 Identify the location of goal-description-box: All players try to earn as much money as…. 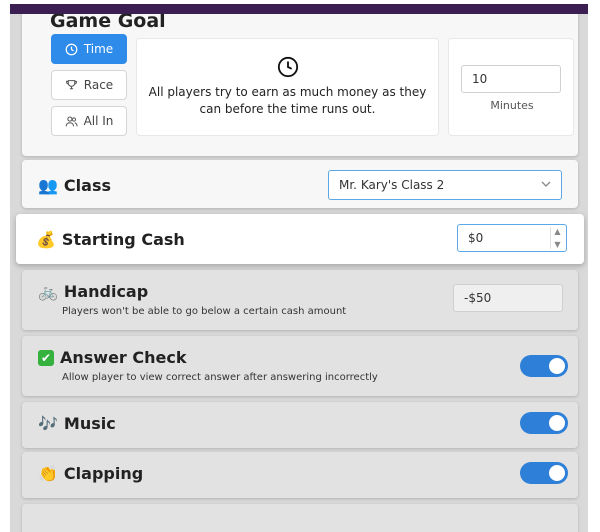
(287, 87).